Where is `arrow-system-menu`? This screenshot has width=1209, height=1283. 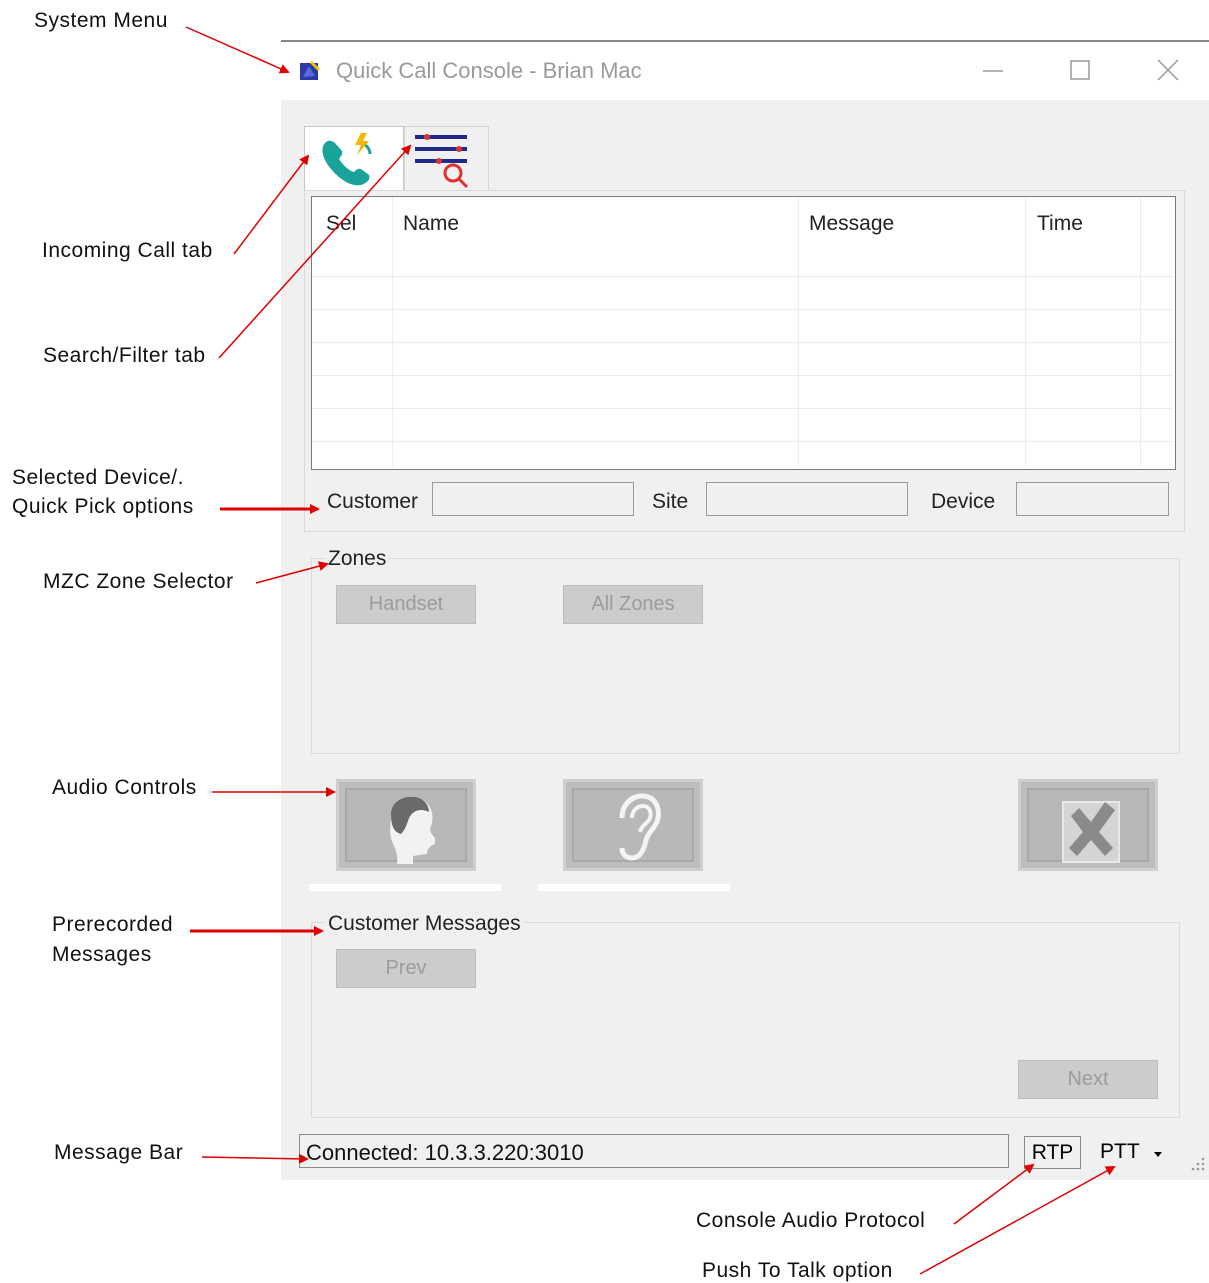
arrow-system-menu is located at coordinates (237, 50).